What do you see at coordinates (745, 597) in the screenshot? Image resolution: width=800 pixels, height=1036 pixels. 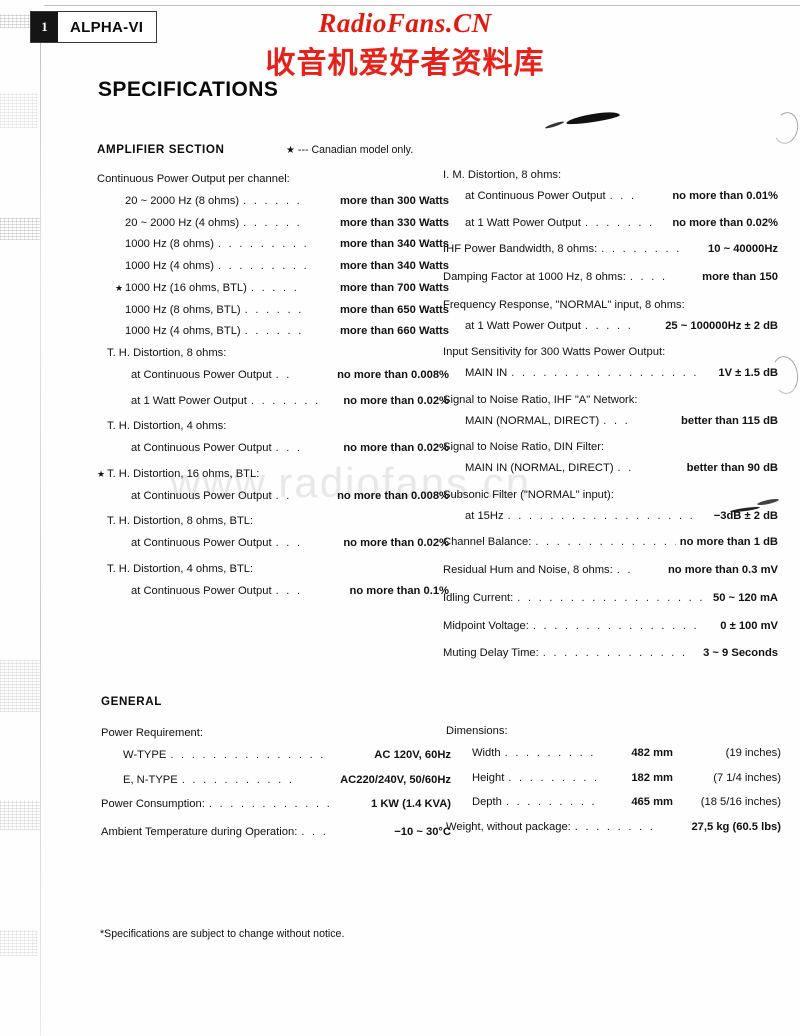 I see `spec-value: 50 ~ 120 mA` at bounding box center [745, 597].